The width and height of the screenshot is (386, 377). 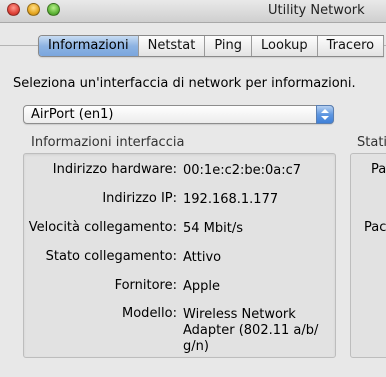 I want to click on ip-address-value: 192.168.1.177, so click(x=231, y=199).